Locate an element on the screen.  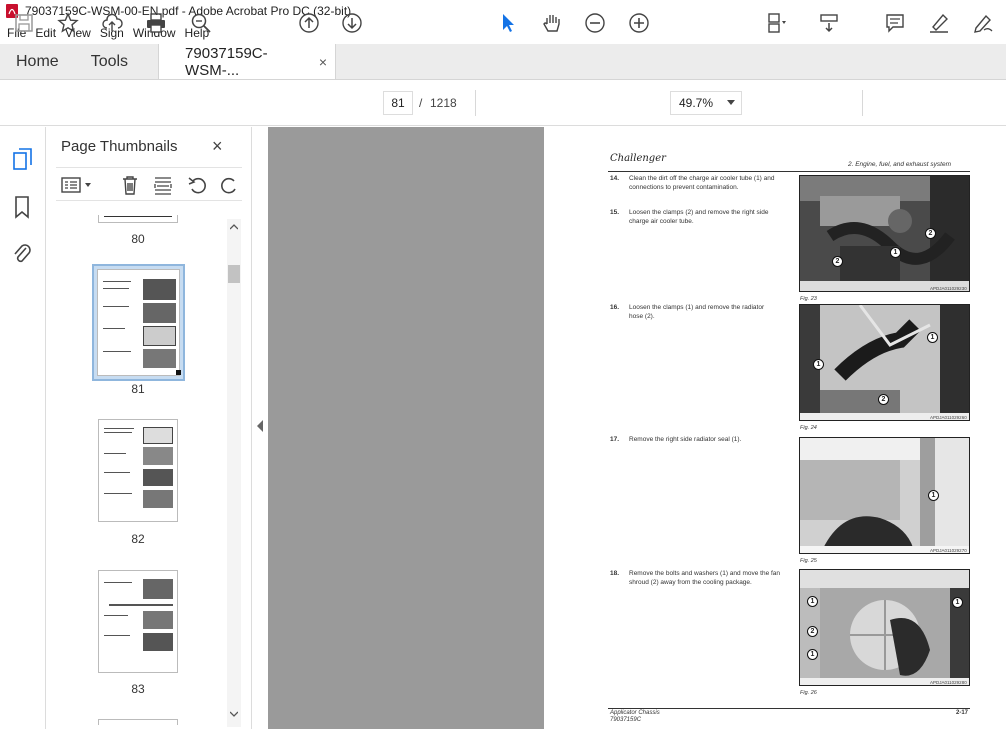
pdf-figure-caption: Fig. 26 is located at coordinates (808, 693).